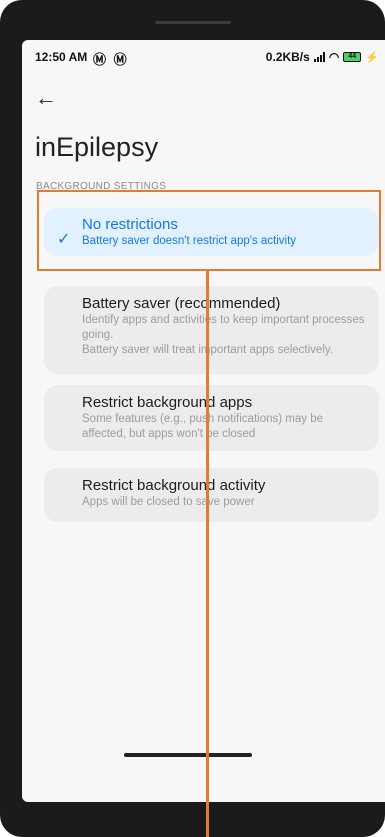 Image resolution: width=385 pixels, height=837 pixels. Describe the element at coordinates (174, 485) in the screenshot. I see `option-title: Restrict background activity` at that location.